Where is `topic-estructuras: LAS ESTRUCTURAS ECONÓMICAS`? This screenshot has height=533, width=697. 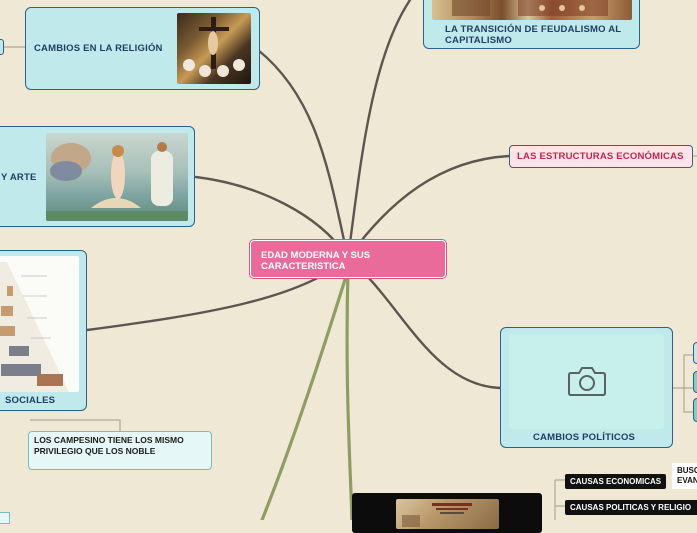
topic-estructuras: LAS ESTRUCTURAS ECONÓMICAS is located at coordinates (601, 156).